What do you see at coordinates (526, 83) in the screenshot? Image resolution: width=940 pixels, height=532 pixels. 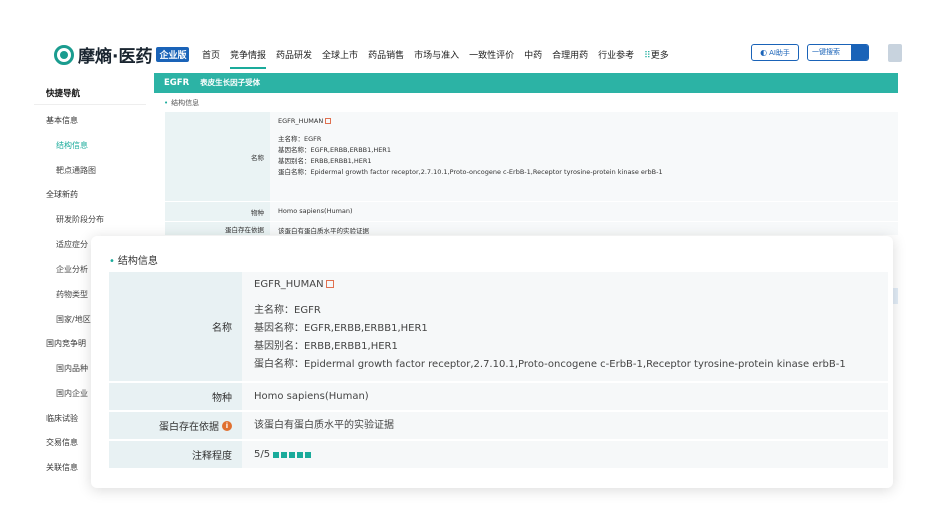 I see `target-header-bar: EGFR 表皮生长因子受体` at bounding box center [526, 83].